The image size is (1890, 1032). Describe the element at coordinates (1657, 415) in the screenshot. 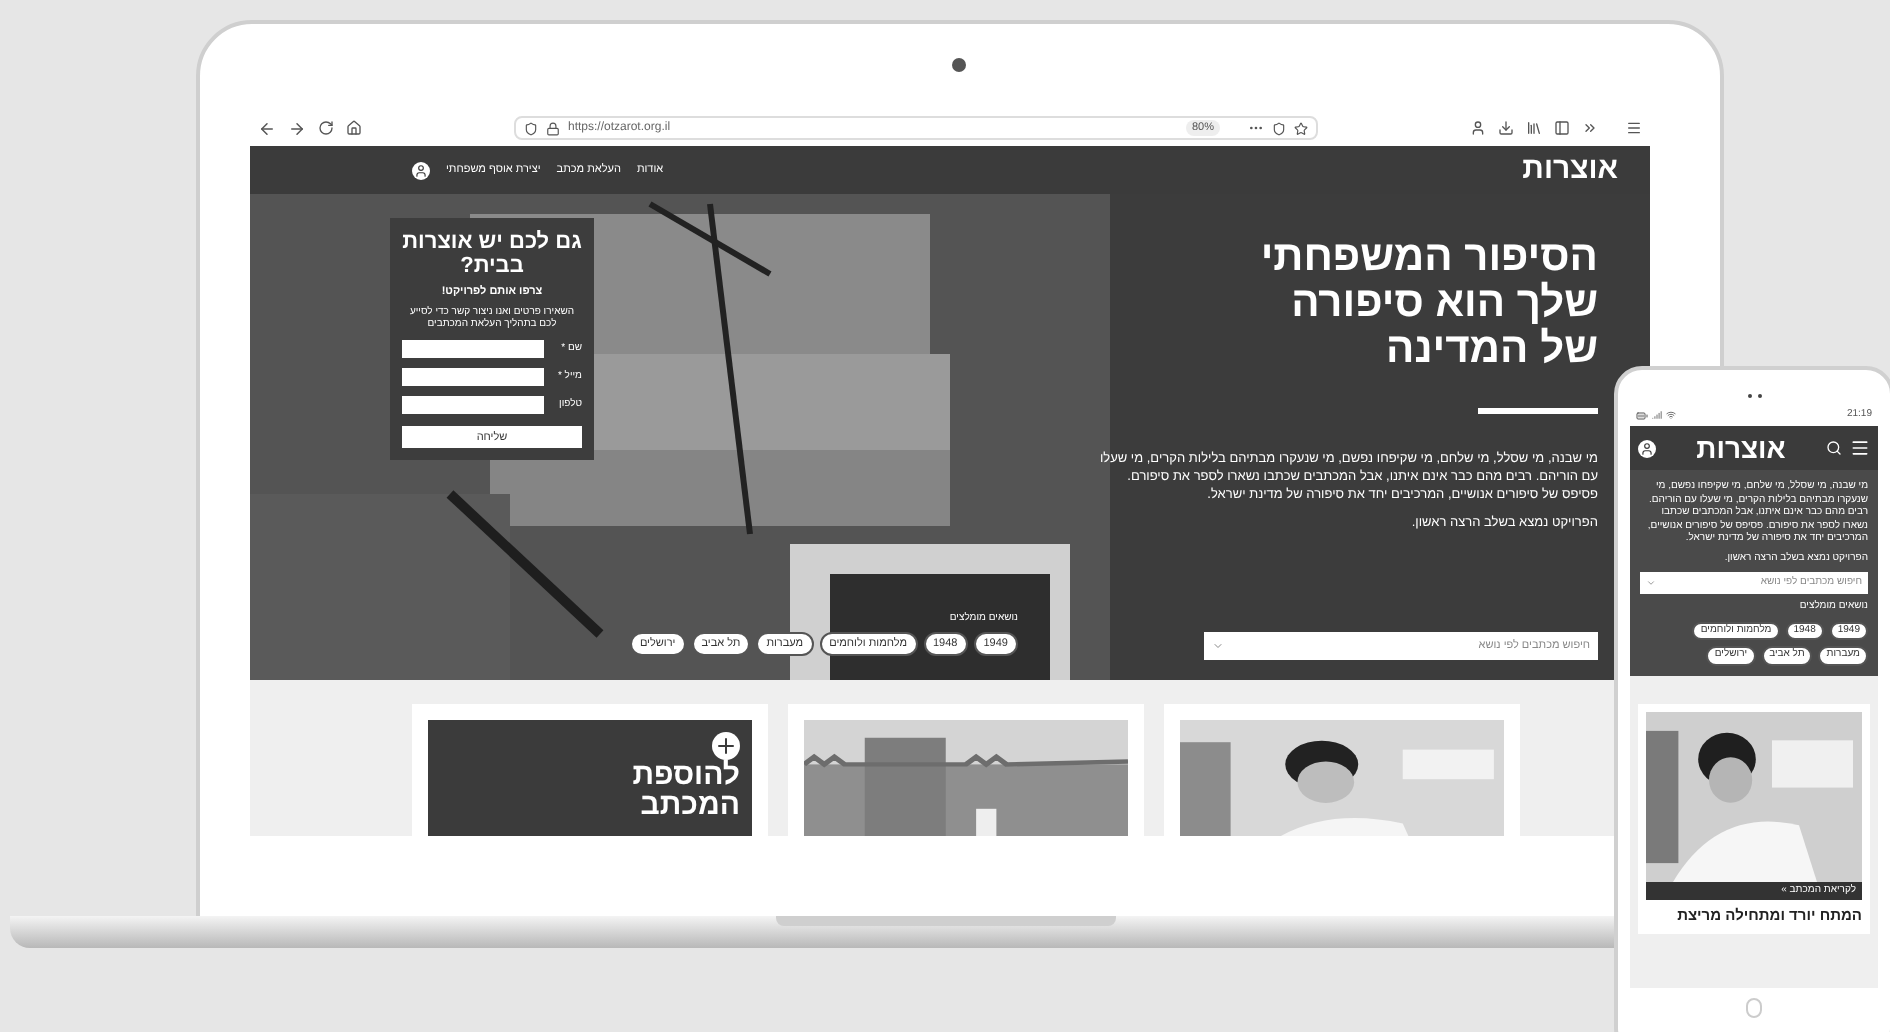

I see `signal-icon` at that location.